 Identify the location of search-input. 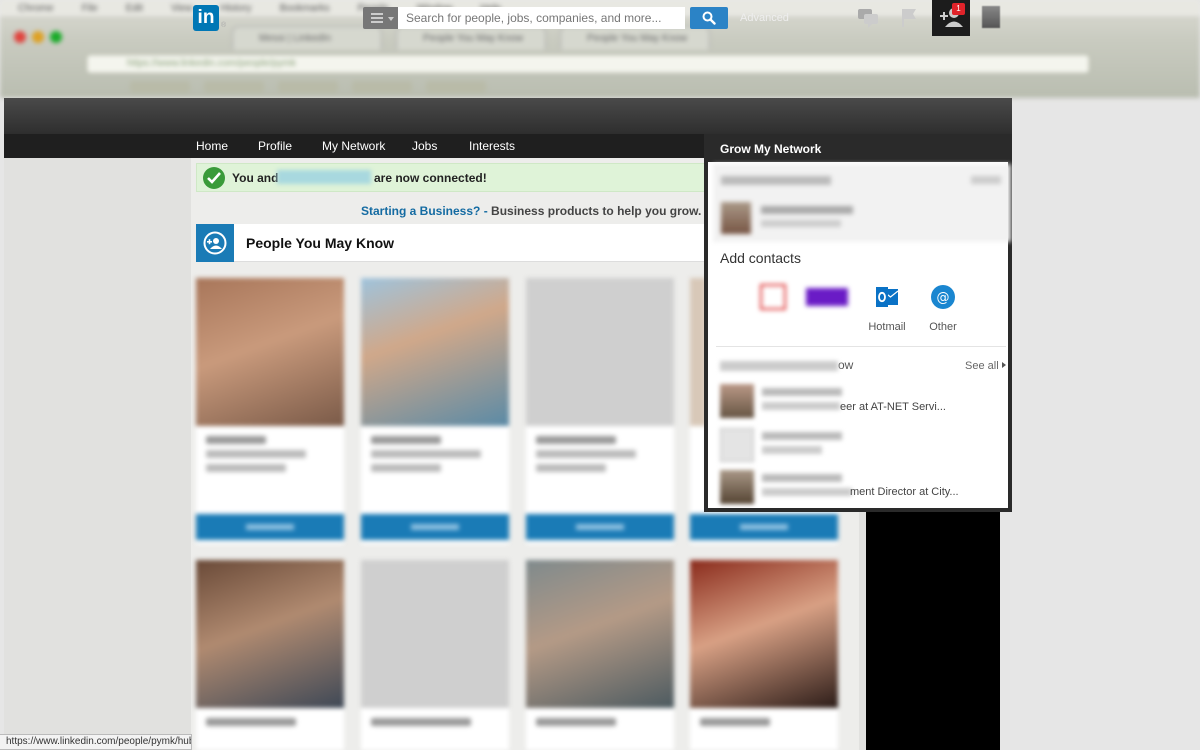
(541, 18).